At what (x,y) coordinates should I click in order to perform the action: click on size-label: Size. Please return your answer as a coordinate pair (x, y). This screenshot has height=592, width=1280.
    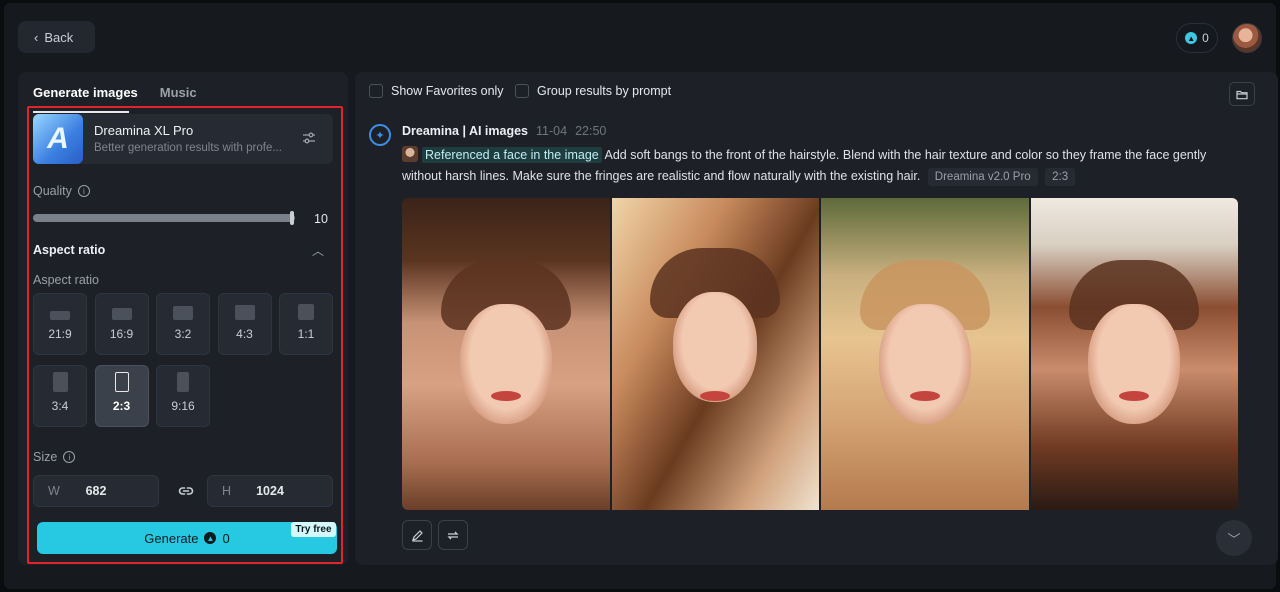
    Looking at the image, I should click on (45, 457).